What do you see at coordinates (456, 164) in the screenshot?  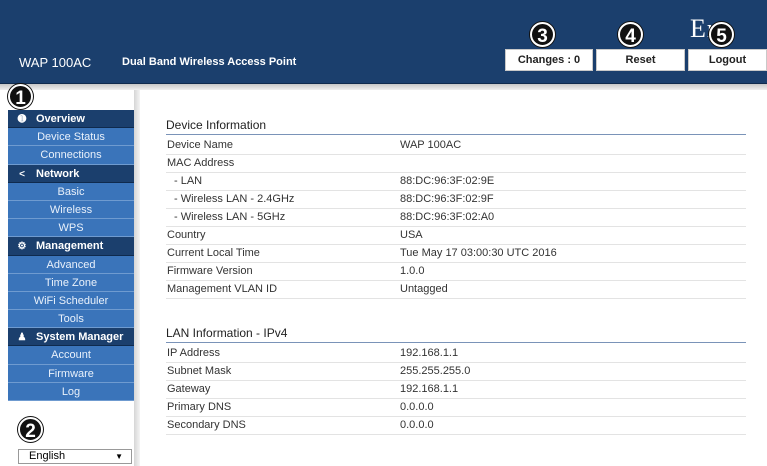 I see `info-row: MAC Address` at bounding box center [456, 164].